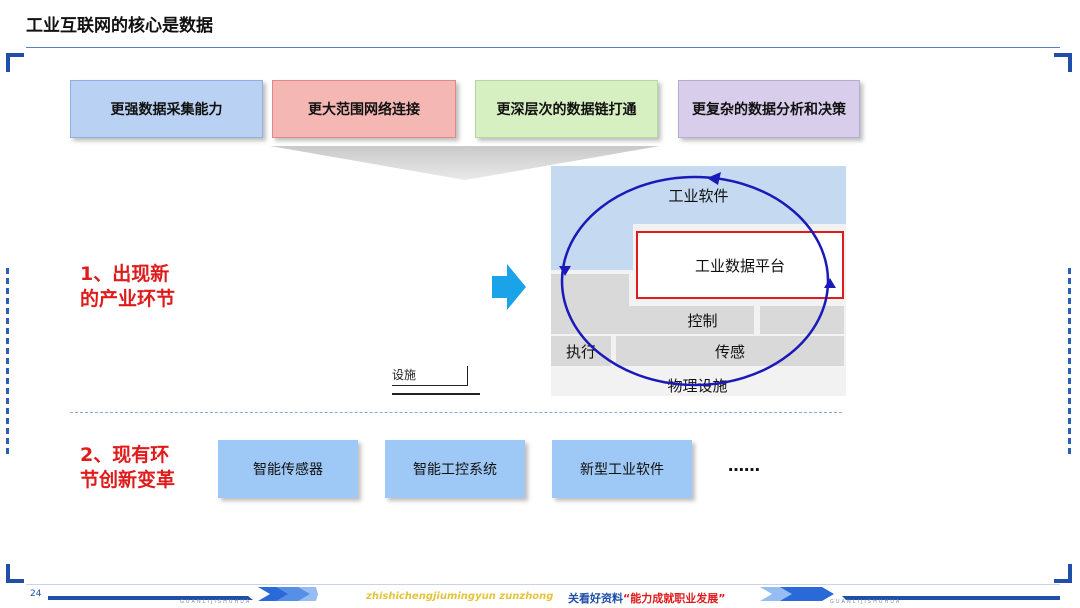  What do you see at coordinates (7, 363) in the screenshot?
I see `left-side-dashes` at bounding box center [7, 363].